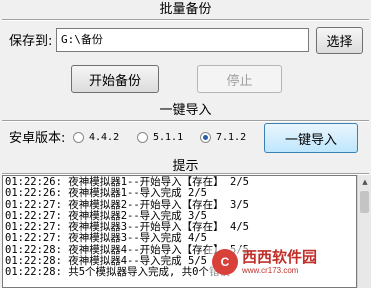 This screenshot has height=288, width=371. I want to click on android-version-label: 安卓版本:, so click(37, 138).